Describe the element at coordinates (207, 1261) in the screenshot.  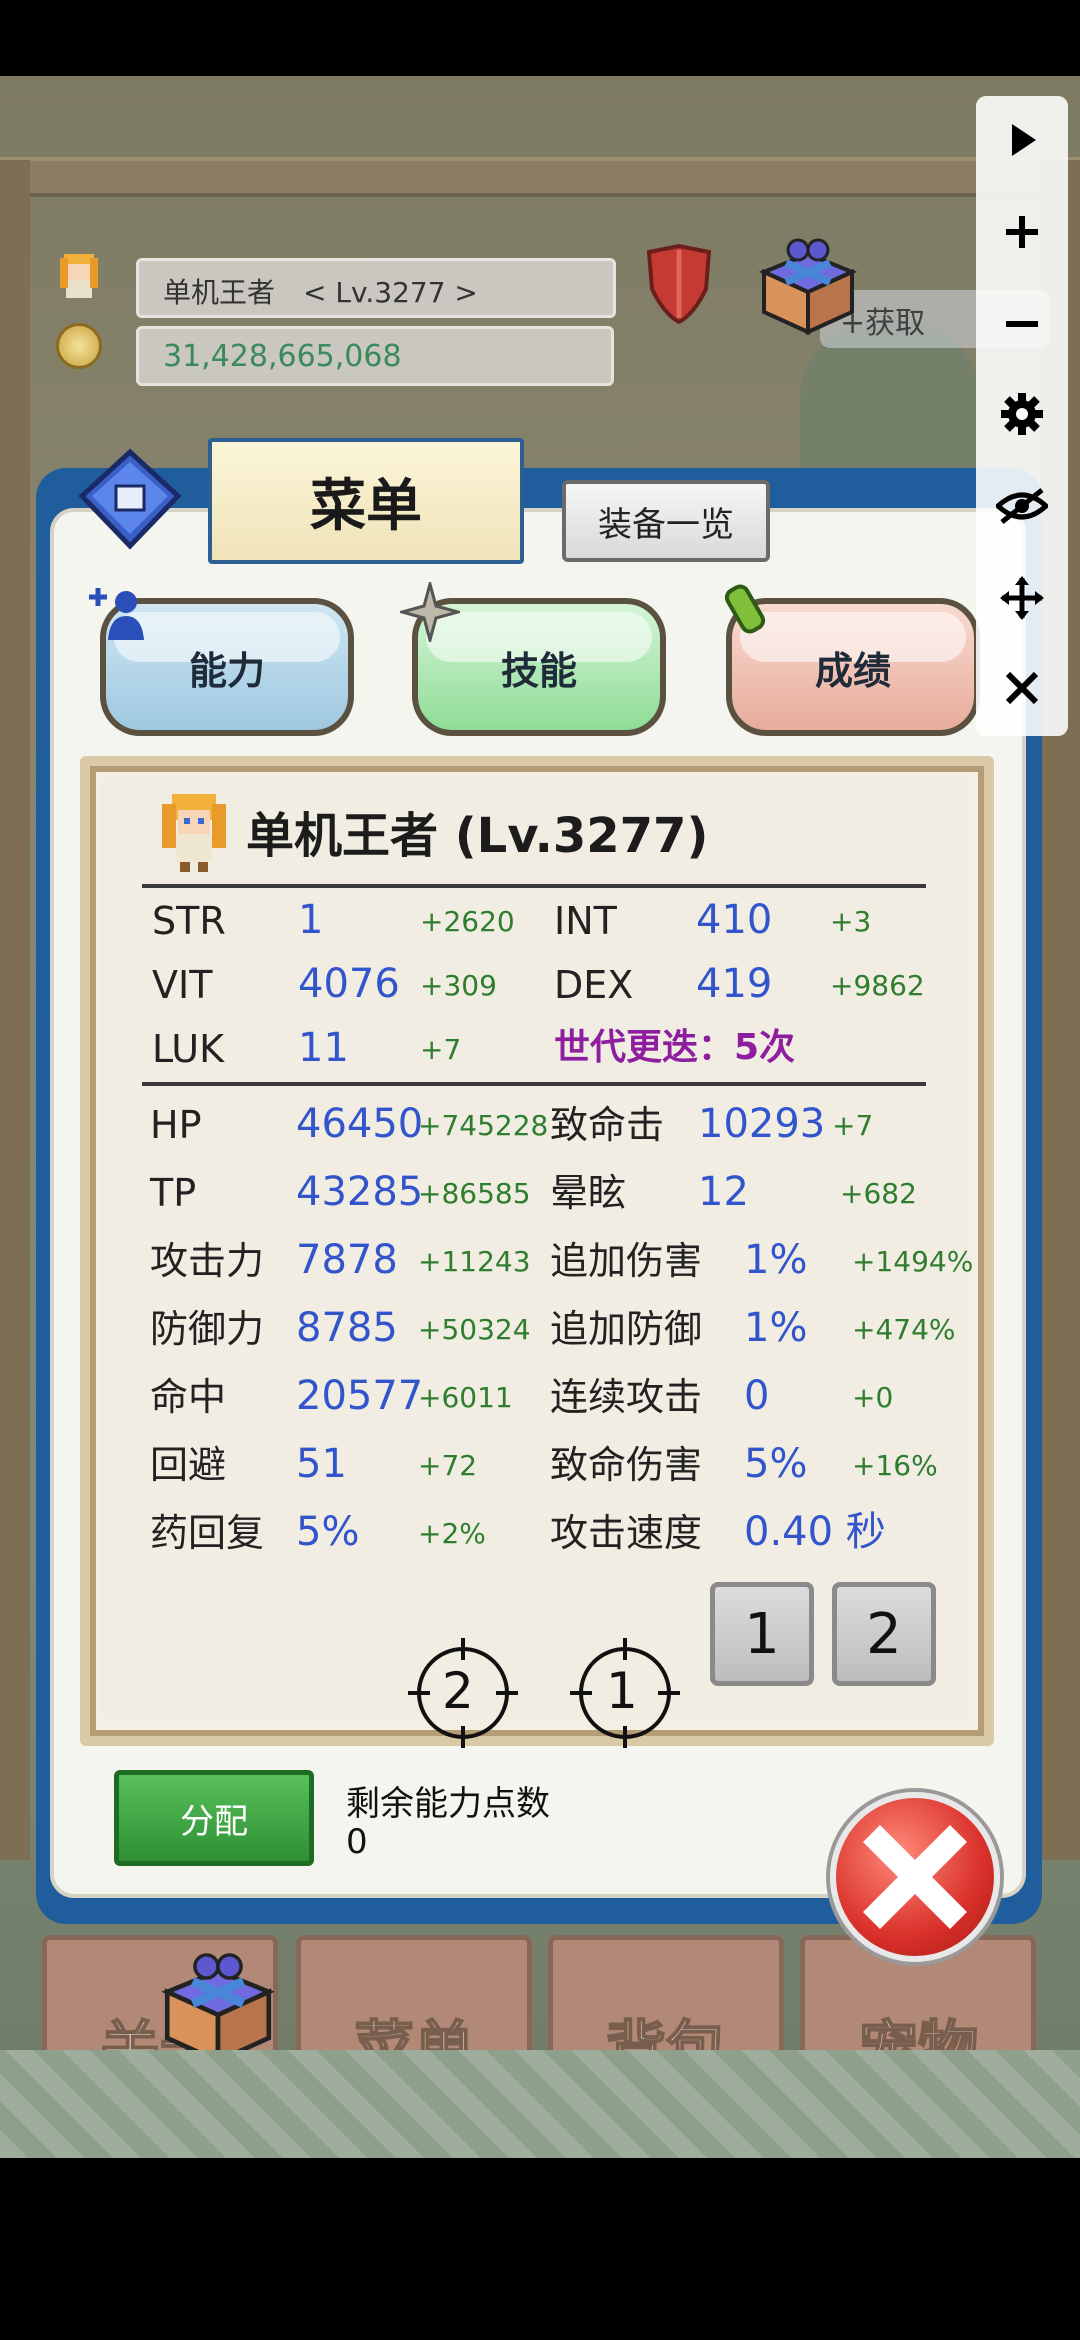
I see `stat-attack-label: 攻击力` at that location.